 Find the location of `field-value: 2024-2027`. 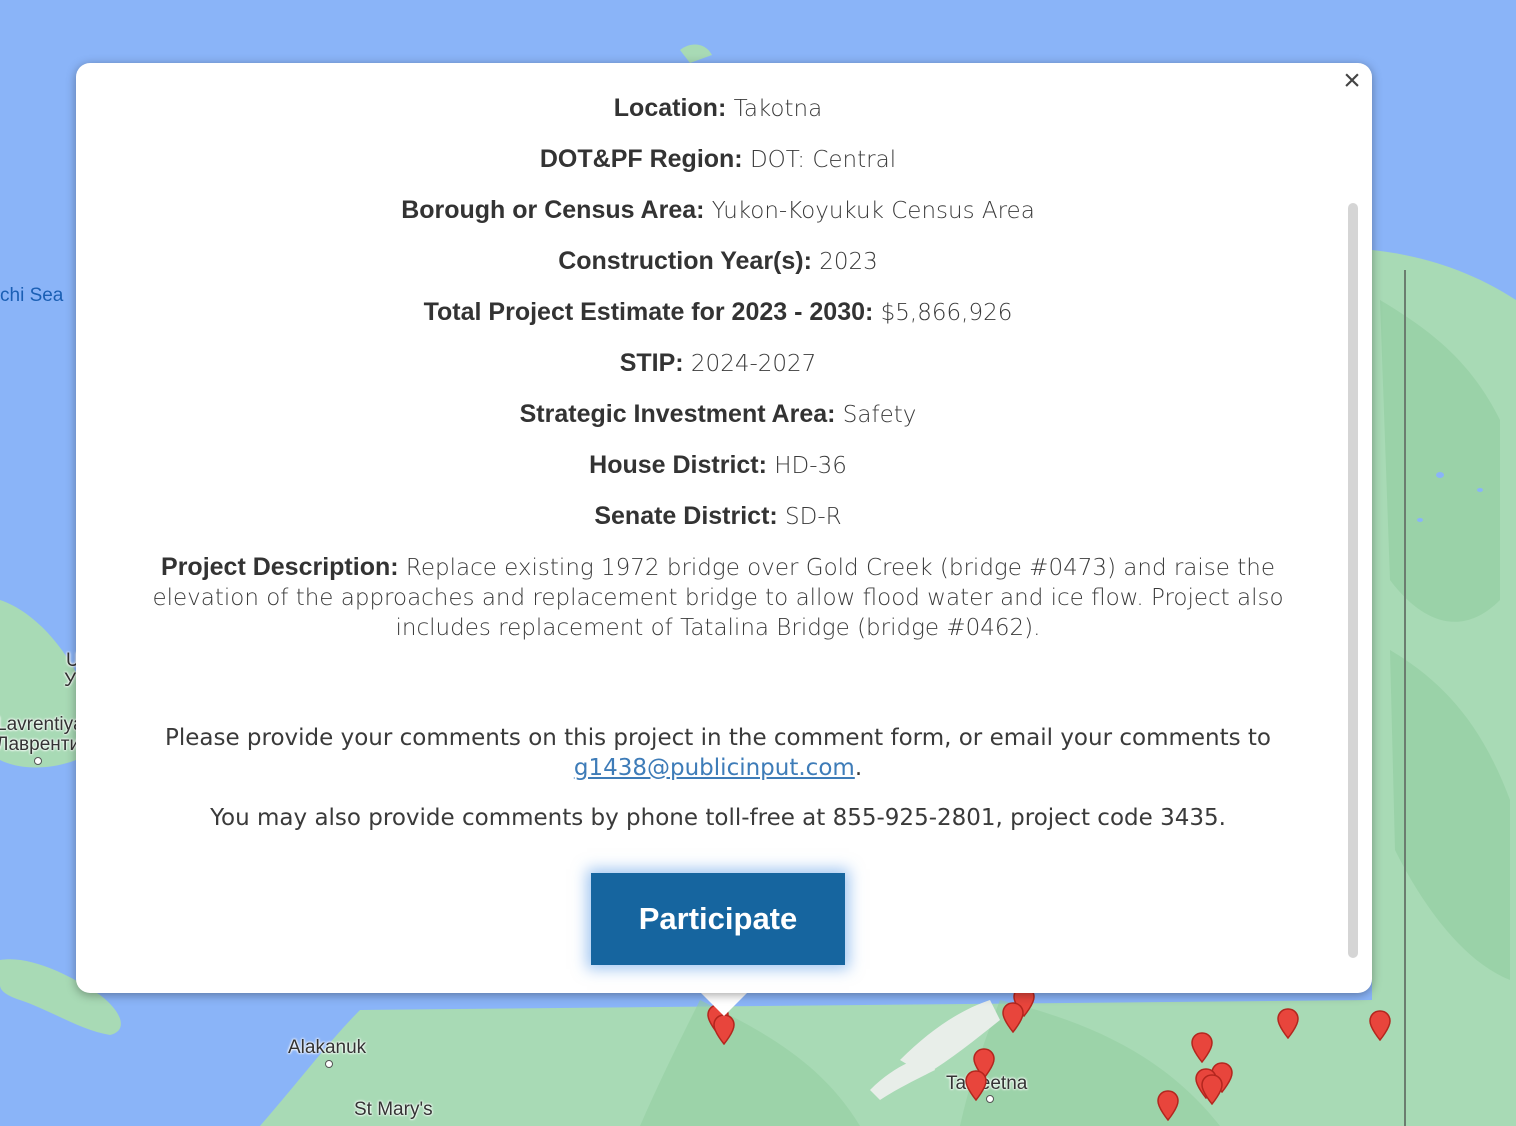

field-value: 2024-2027 is located at coordinates (753, 364).